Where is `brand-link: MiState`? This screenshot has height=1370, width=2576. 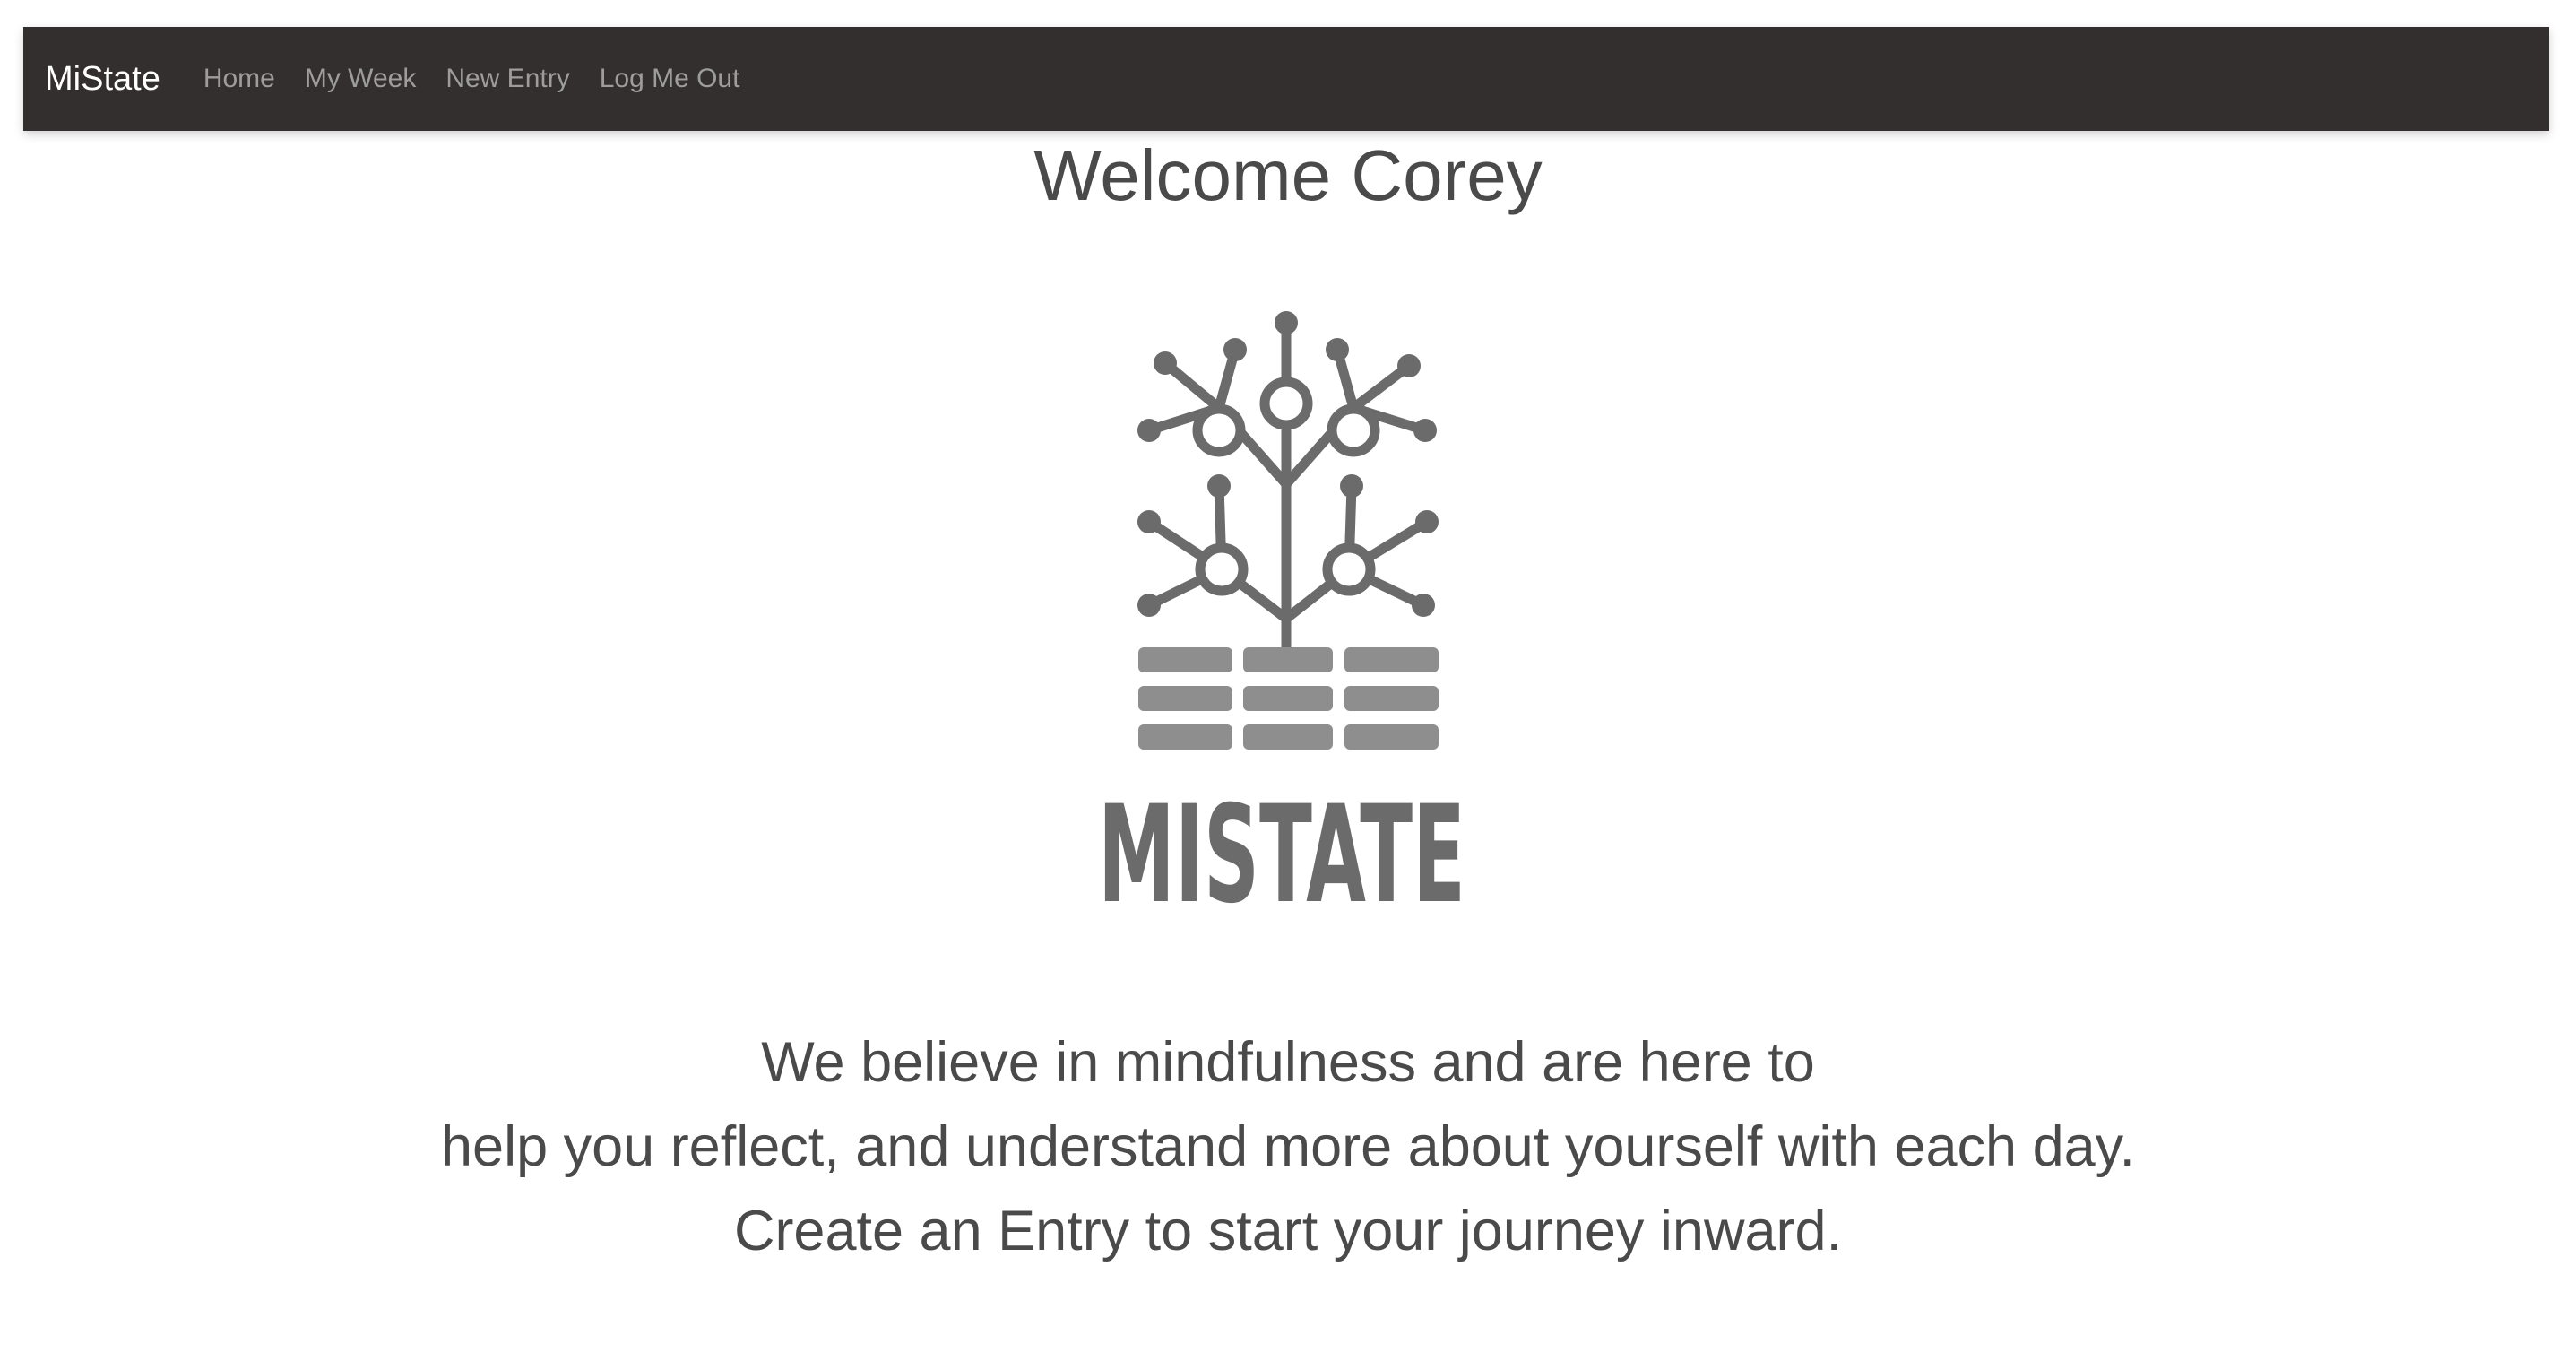 brand-link: MiState is located at coordinates (102, 79).